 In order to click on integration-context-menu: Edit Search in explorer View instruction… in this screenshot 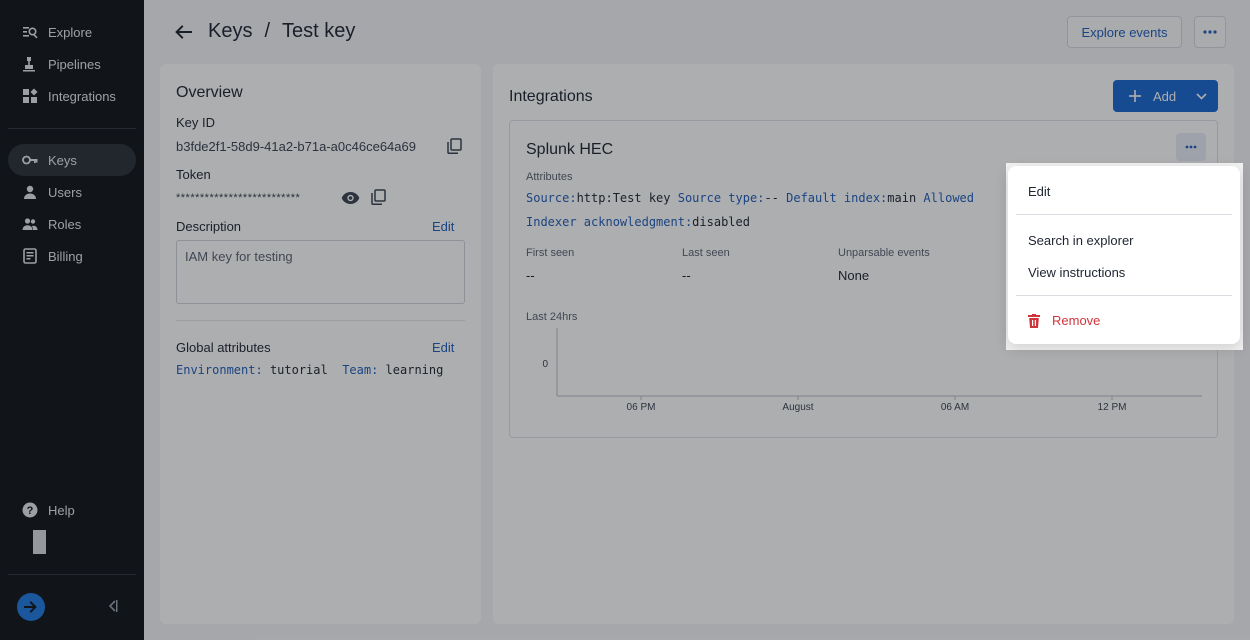, I will do `click(1124, 255)`.